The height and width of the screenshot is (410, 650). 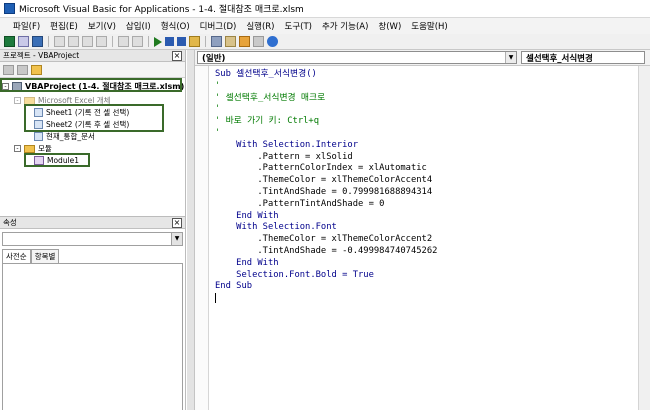 I want to click on menu-file: 파일(F), so click(x=26, y=26).